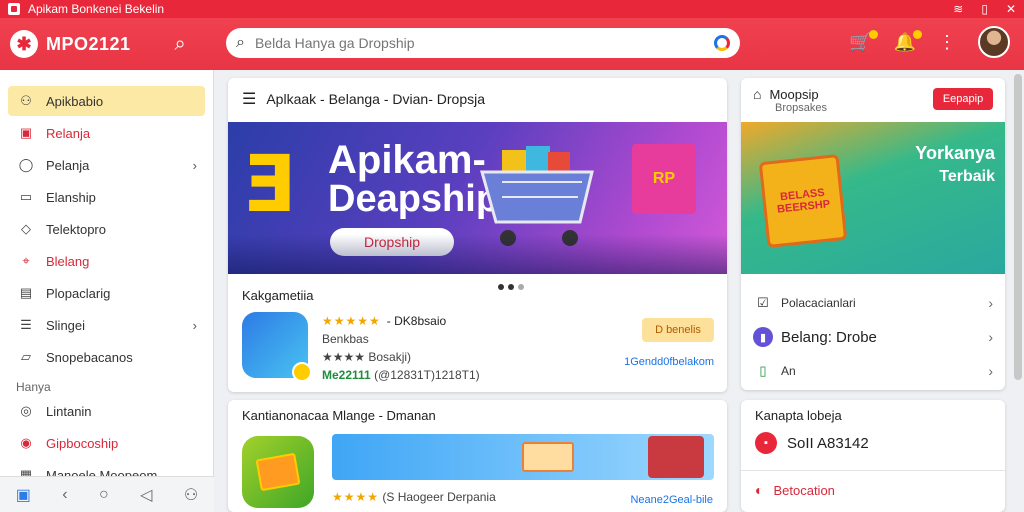 This screenshot has height=512, width=1024. Describe the element at coordinates (828, 443) in the screenshot. I see `info-value: SoII A83142` at that location.